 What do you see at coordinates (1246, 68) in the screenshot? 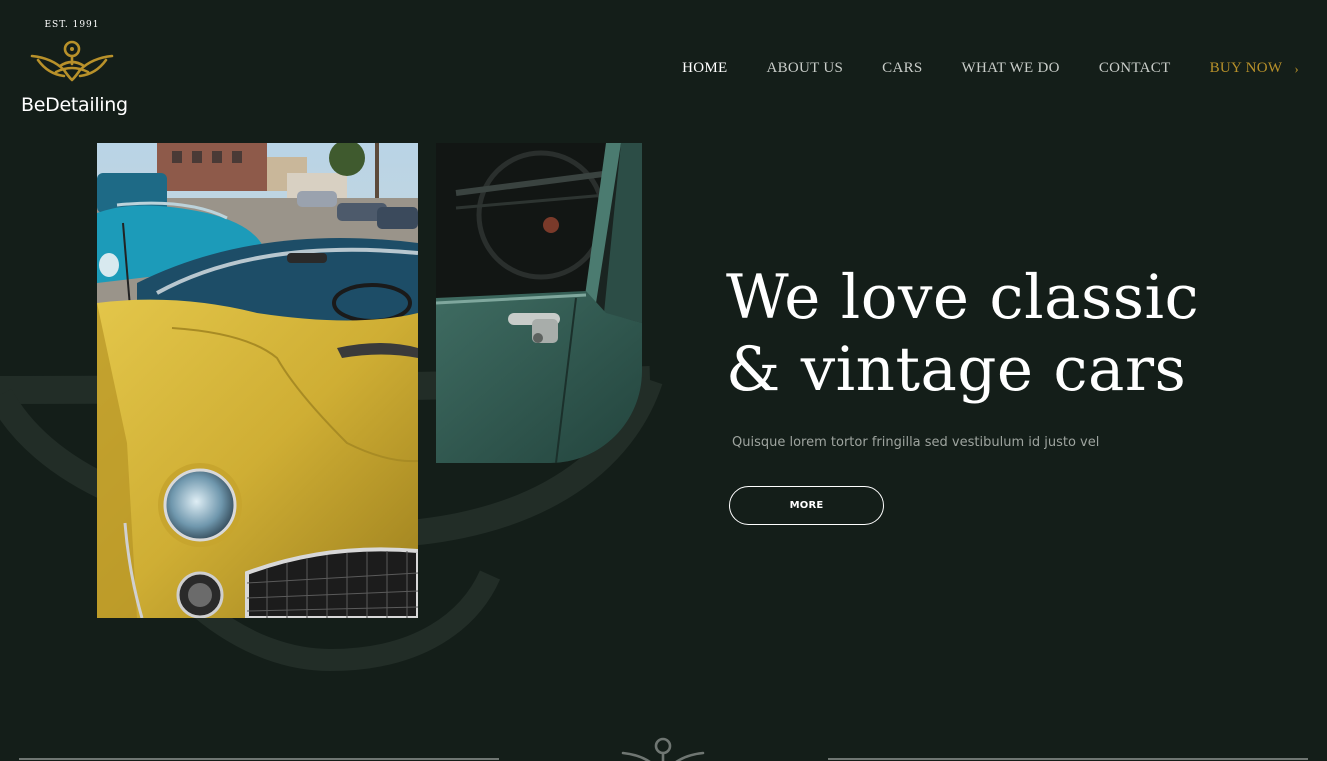
I see `nav-buy-now-label: BUY NOW` at bounding box center [1246, 68].